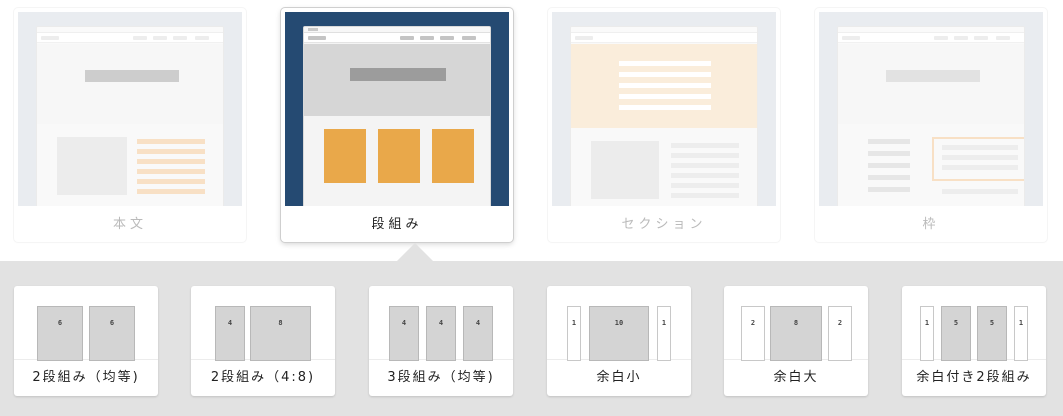  Describe the element at coordinates (796, 377) in the screenshot. I see `layout-label: 余白大` at that location.